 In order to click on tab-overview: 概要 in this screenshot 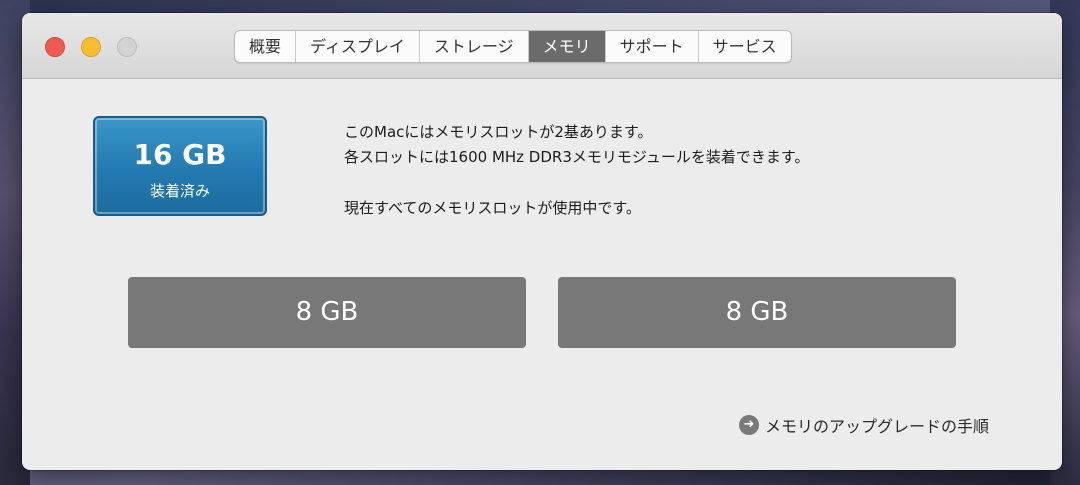, I will do `click(266, 46)`.